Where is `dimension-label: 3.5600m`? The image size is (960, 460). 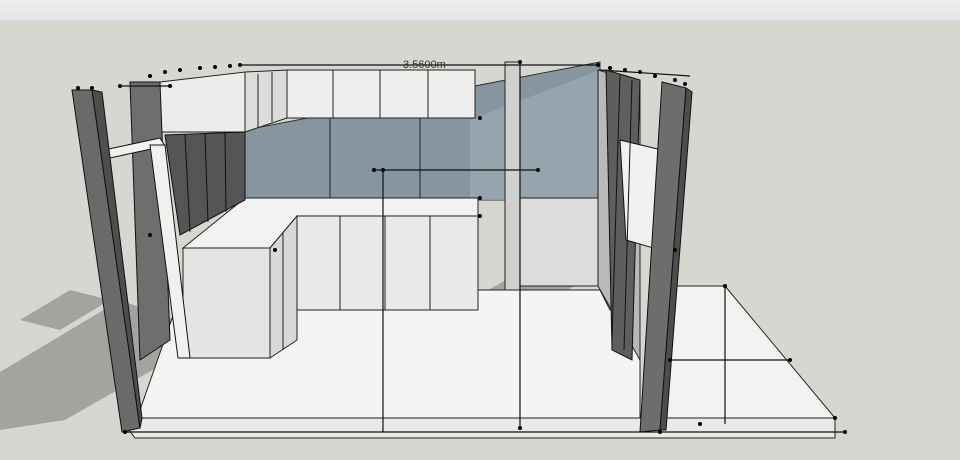 dimension-label: 3.5600m is located at coordinates (424, 65).